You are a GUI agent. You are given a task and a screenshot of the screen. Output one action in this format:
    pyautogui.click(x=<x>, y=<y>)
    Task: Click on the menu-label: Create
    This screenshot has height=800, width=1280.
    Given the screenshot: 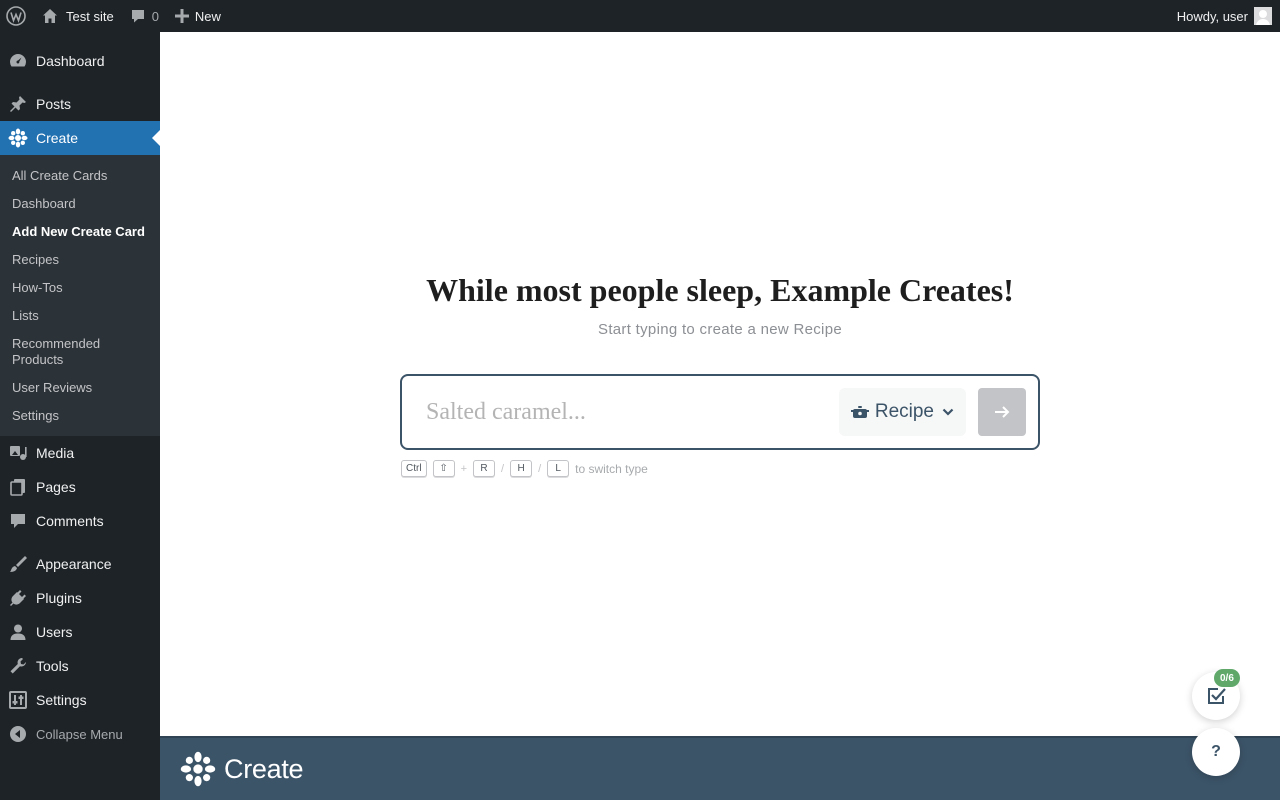 What is the action you would take?
    pyautogui.click(x=57, y=138)
    